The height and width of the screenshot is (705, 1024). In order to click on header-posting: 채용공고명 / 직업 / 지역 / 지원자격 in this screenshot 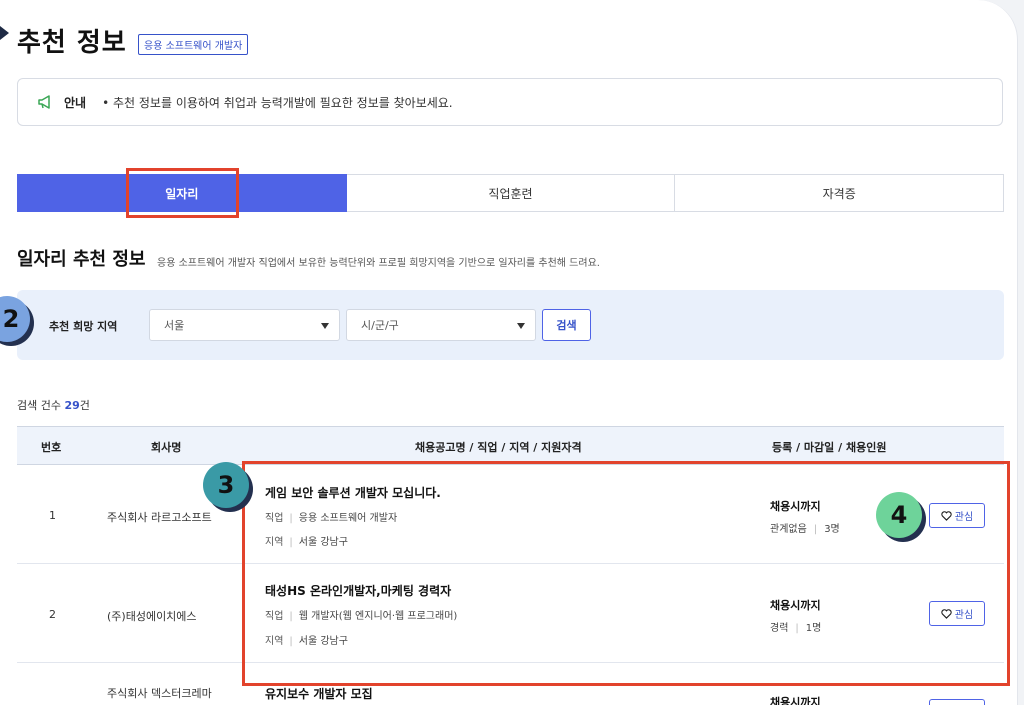, I will do `click(498, 447)`.